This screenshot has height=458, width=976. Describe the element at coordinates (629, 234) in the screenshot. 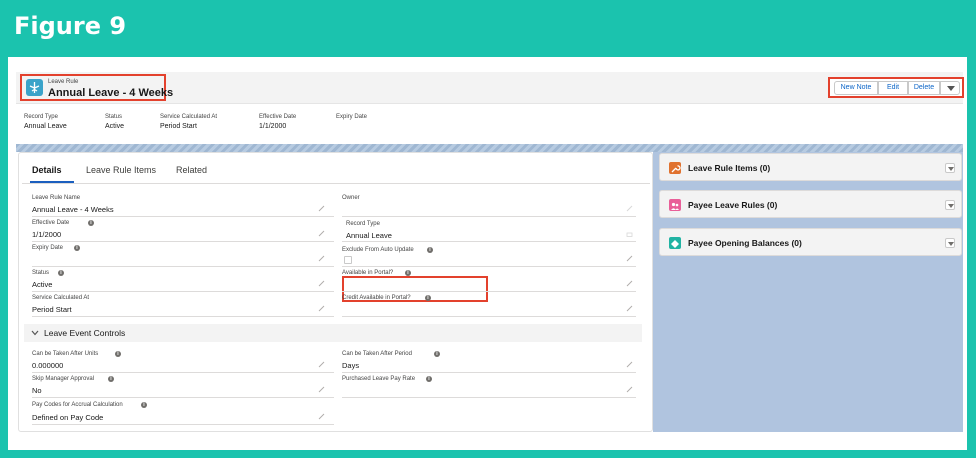

I see `lock-icon` at that location.